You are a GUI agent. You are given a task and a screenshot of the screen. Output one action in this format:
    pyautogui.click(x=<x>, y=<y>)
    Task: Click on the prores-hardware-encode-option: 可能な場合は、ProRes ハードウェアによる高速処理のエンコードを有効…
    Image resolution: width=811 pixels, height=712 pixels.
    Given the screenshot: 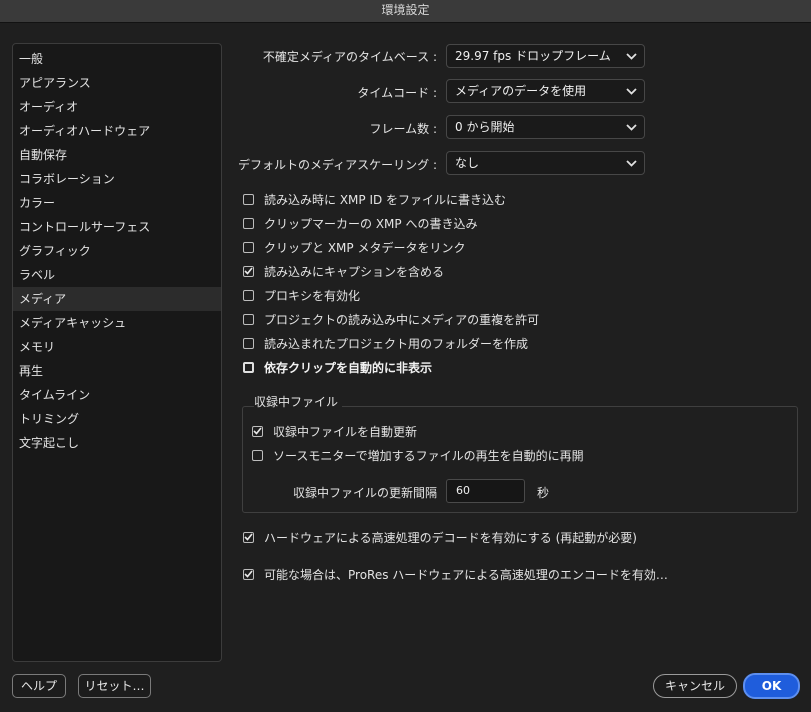 What is the action you would take?
    pyautogui.click(x=455, y=574)
    